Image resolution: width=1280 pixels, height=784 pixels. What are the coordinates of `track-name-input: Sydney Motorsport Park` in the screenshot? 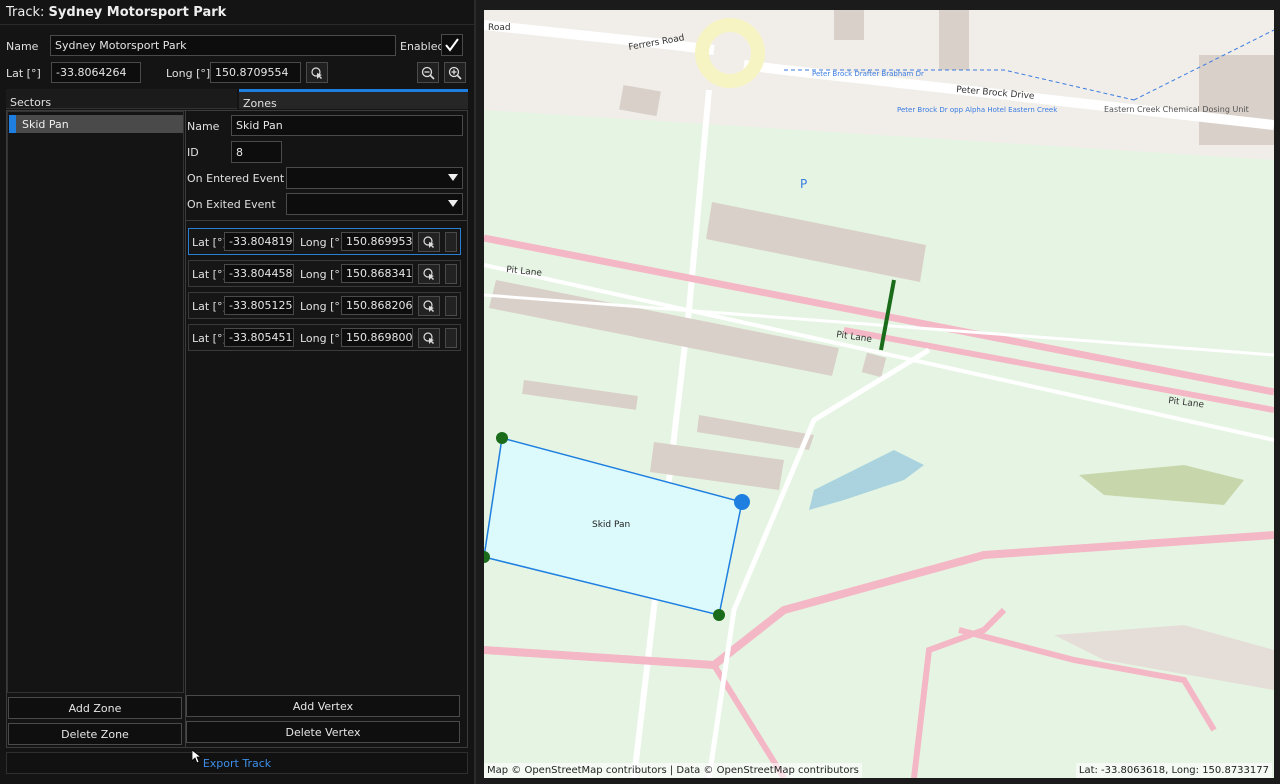 It's located at (223, 45).